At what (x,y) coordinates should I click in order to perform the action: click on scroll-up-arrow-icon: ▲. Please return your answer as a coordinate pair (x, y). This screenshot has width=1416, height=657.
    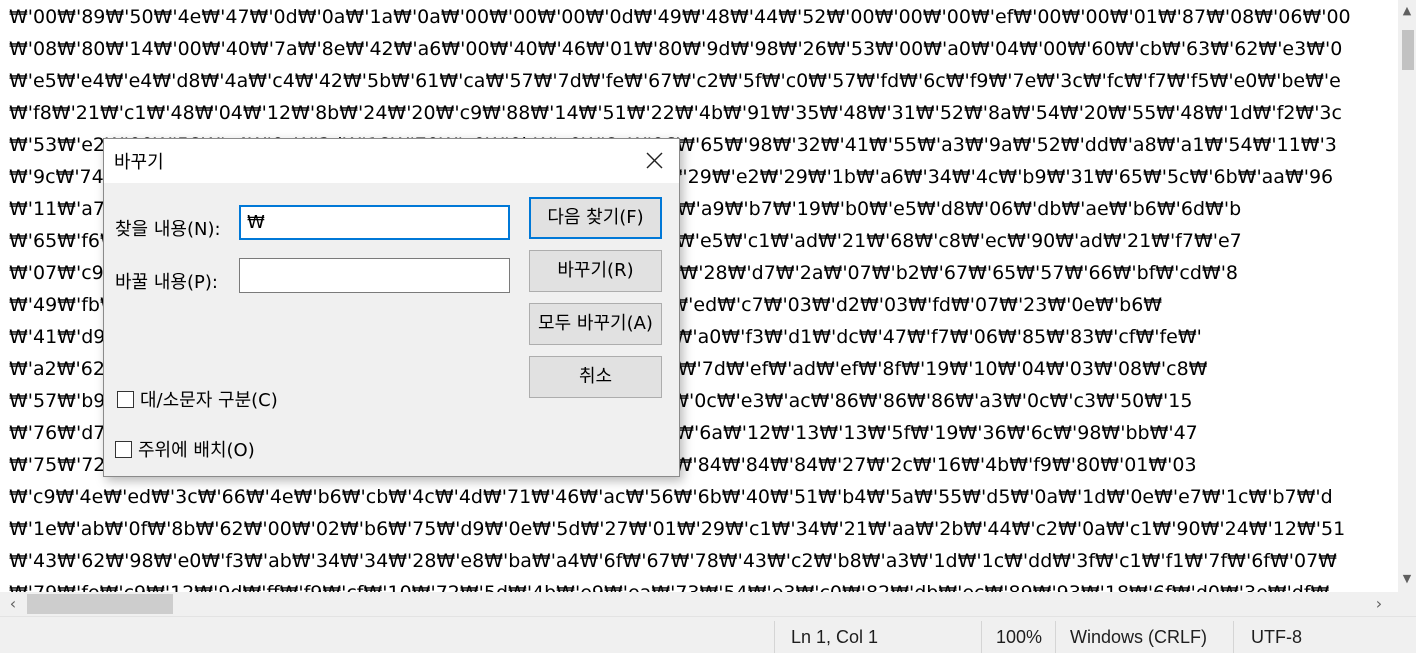
    Looking at the image, I should click on (1407, 11).